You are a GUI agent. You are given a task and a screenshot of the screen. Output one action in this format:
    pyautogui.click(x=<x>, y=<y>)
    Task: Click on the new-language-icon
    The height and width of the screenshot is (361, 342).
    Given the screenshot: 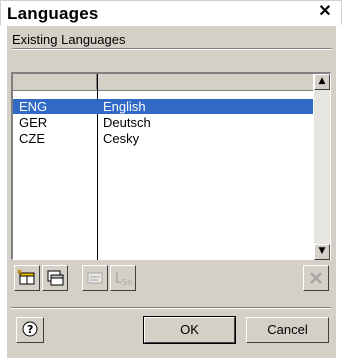 What is the action you would take?
    pyautogui.click(x=26, y=277)
    